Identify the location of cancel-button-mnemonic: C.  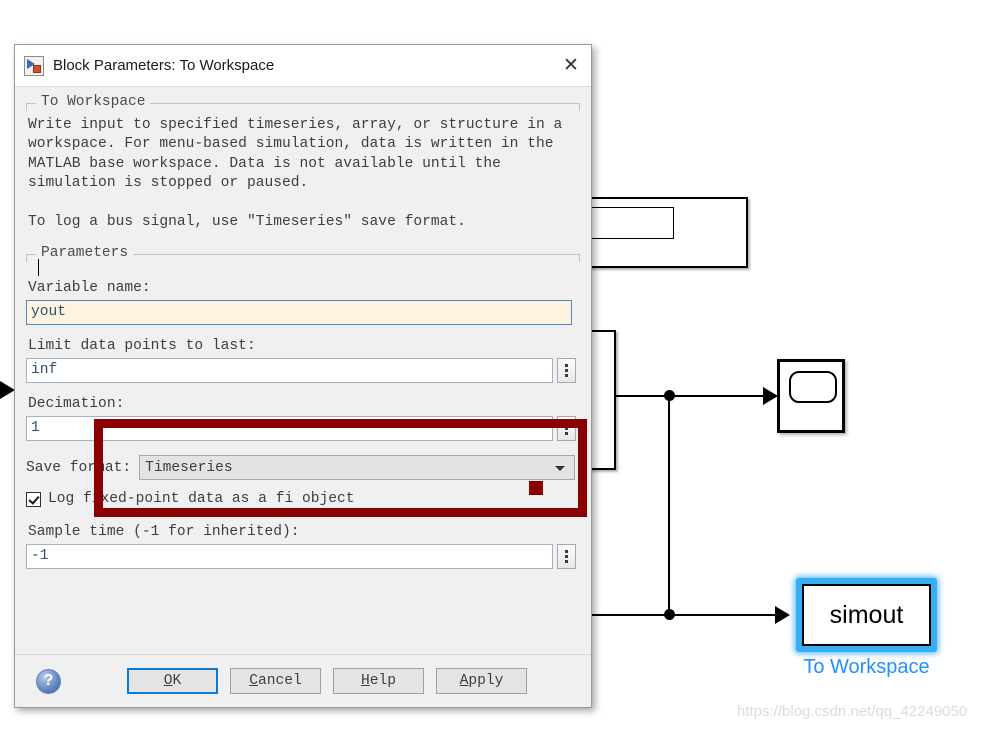
(253, 681).